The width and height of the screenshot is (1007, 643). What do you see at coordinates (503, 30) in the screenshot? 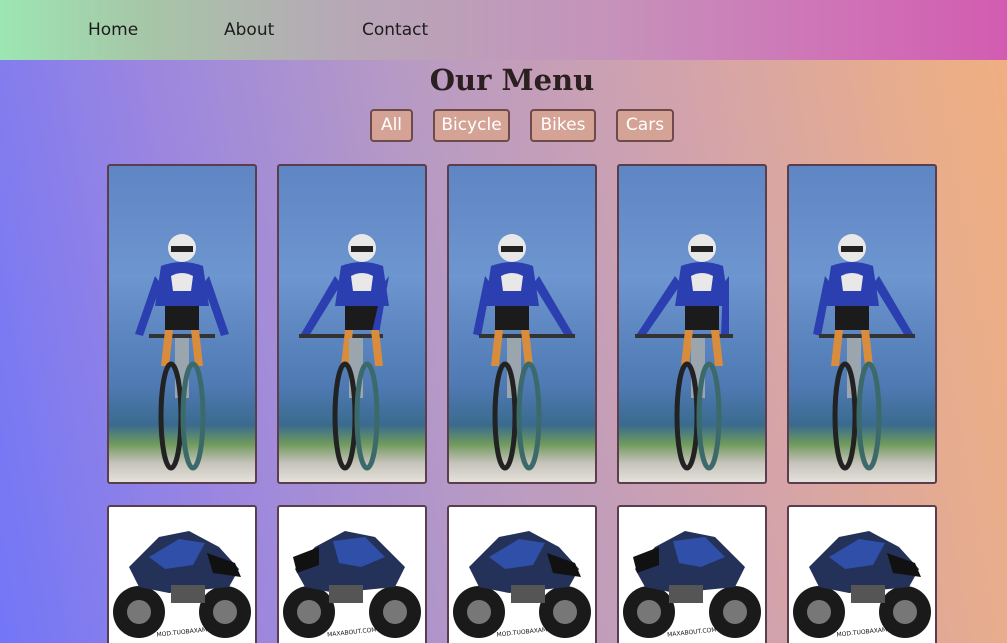
I see `navbar: Home About Contact` at bounding box center [503, 30].